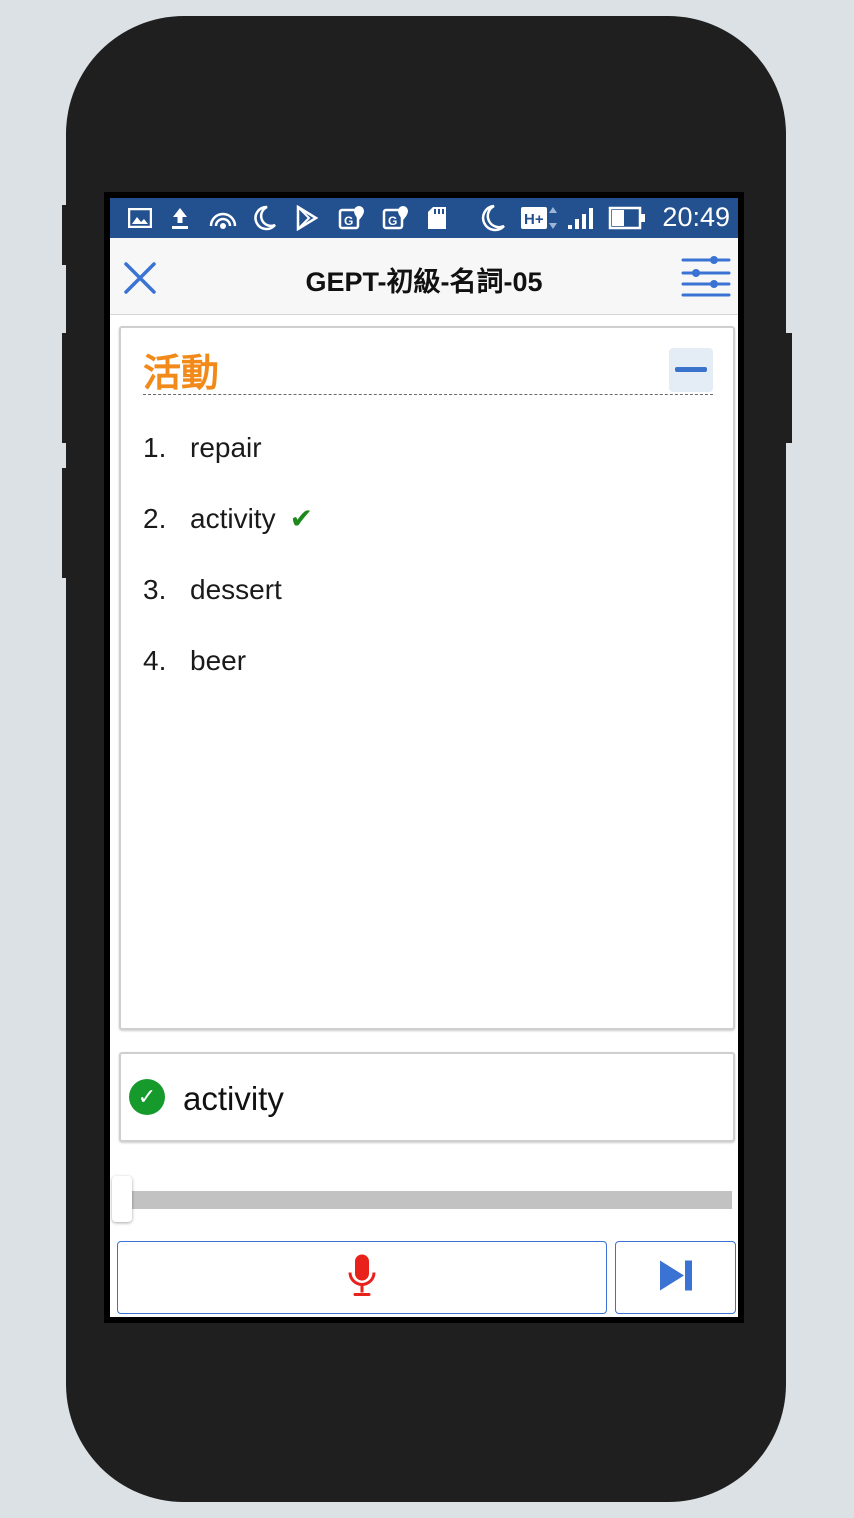  Describe the element at coordinates (534, 219) in the screenshot. I see `svg-text: H+` at that location.